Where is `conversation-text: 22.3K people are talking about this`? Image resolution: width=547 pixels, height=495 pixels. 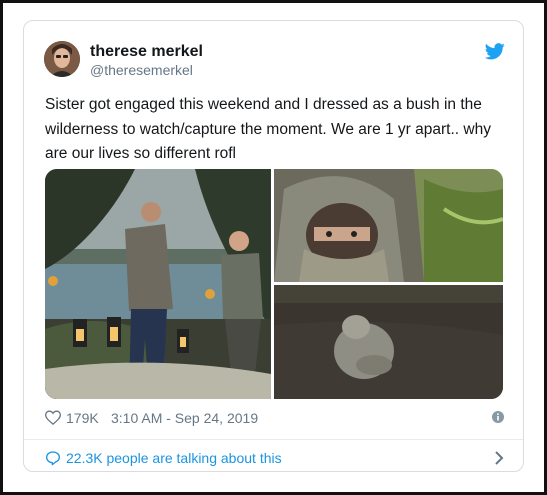 conversation-text: 22.3K people are talking about this is located at coordinates (174, 458).